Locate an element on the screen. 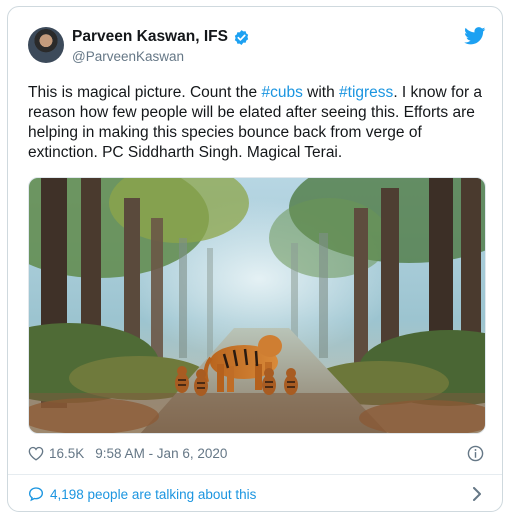  chevron-right-icon is located at coordinates (477, 494).